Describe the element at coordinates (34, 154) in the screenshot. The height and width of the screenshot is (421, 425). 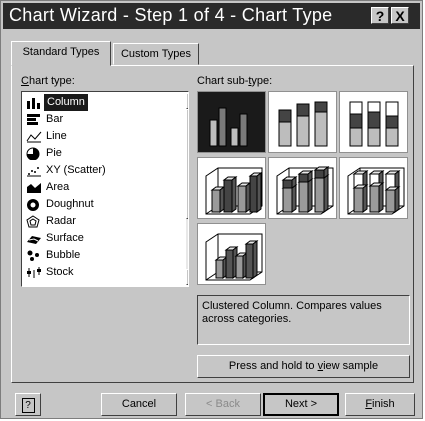
I see `pie-chart-icon` at that location.